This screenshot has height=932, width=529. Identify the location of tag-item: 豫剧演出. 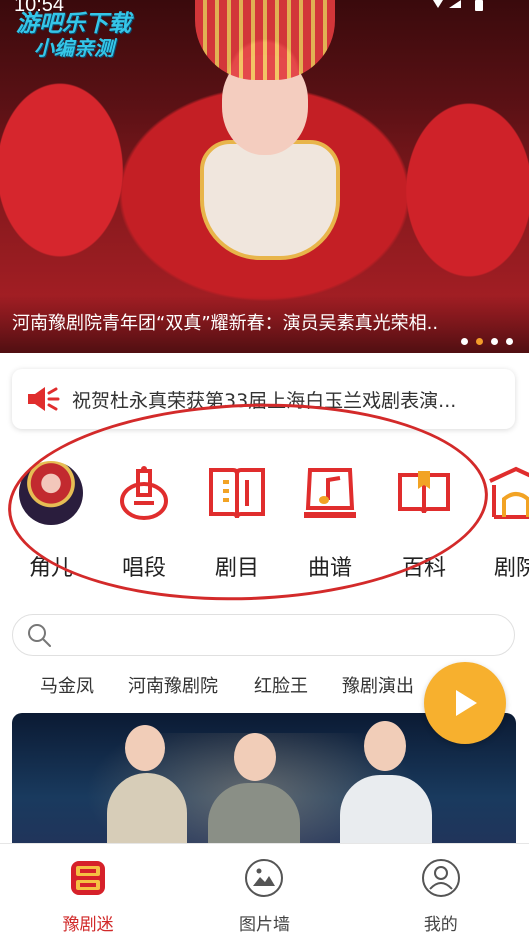
(378, 685).